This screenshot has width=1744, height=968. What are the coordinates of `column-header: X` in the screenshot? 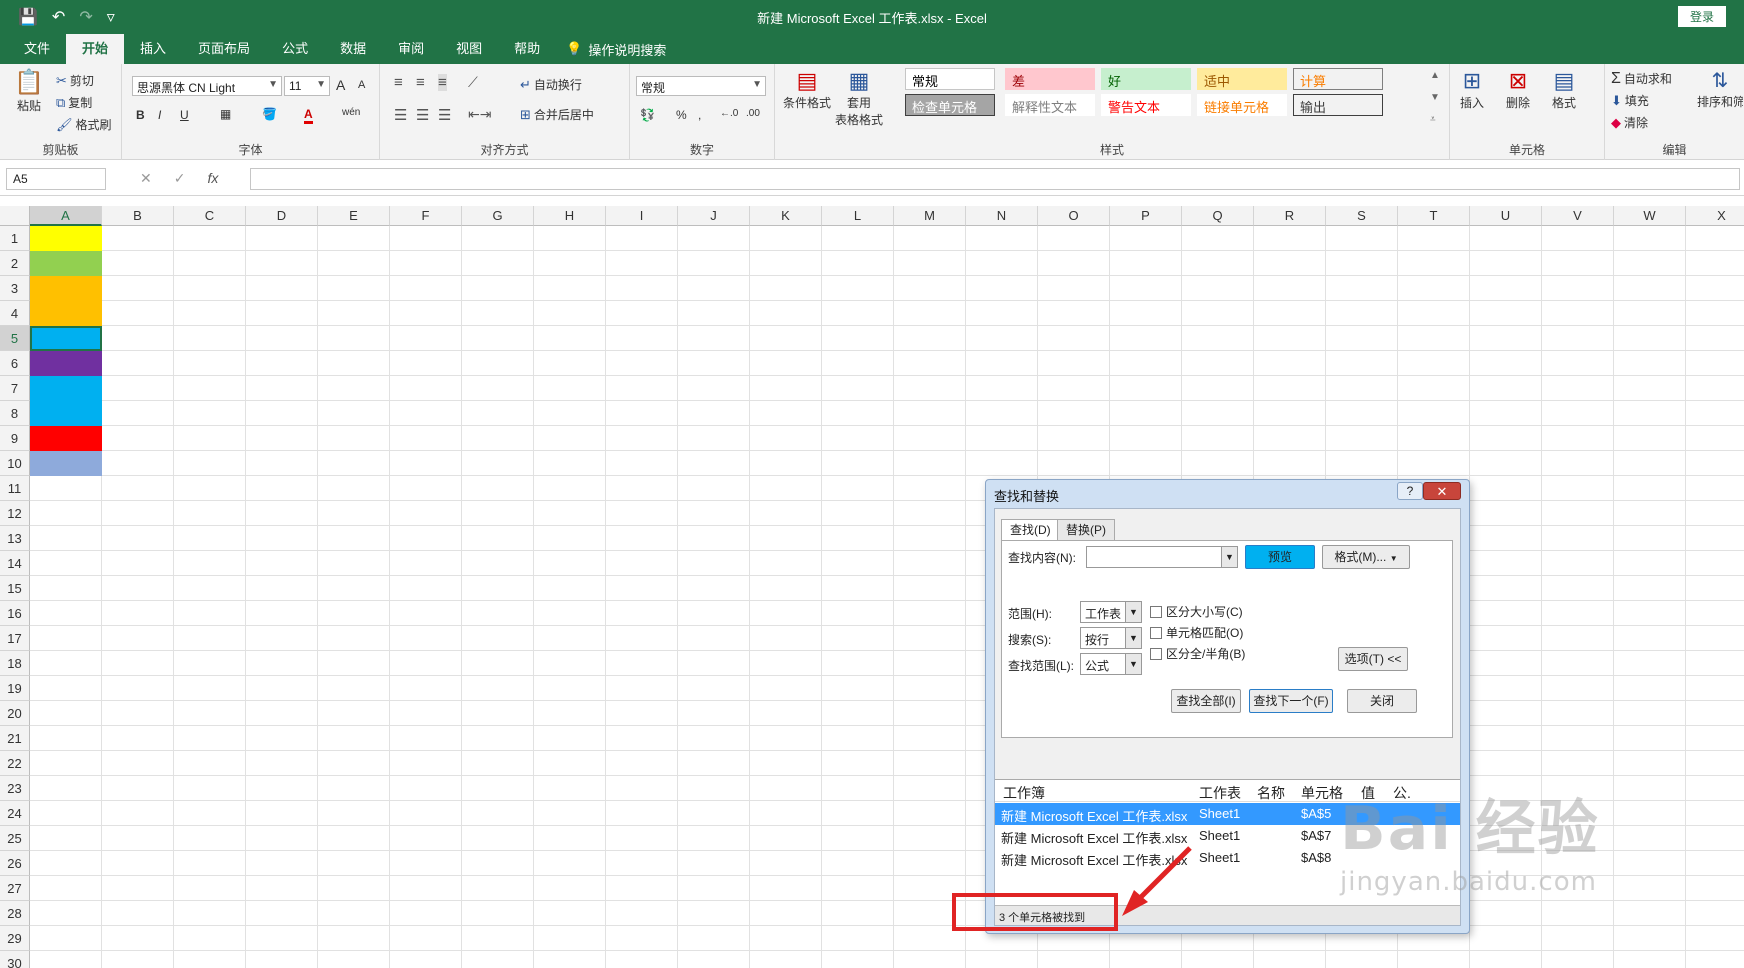 It's located at (1715, 216).